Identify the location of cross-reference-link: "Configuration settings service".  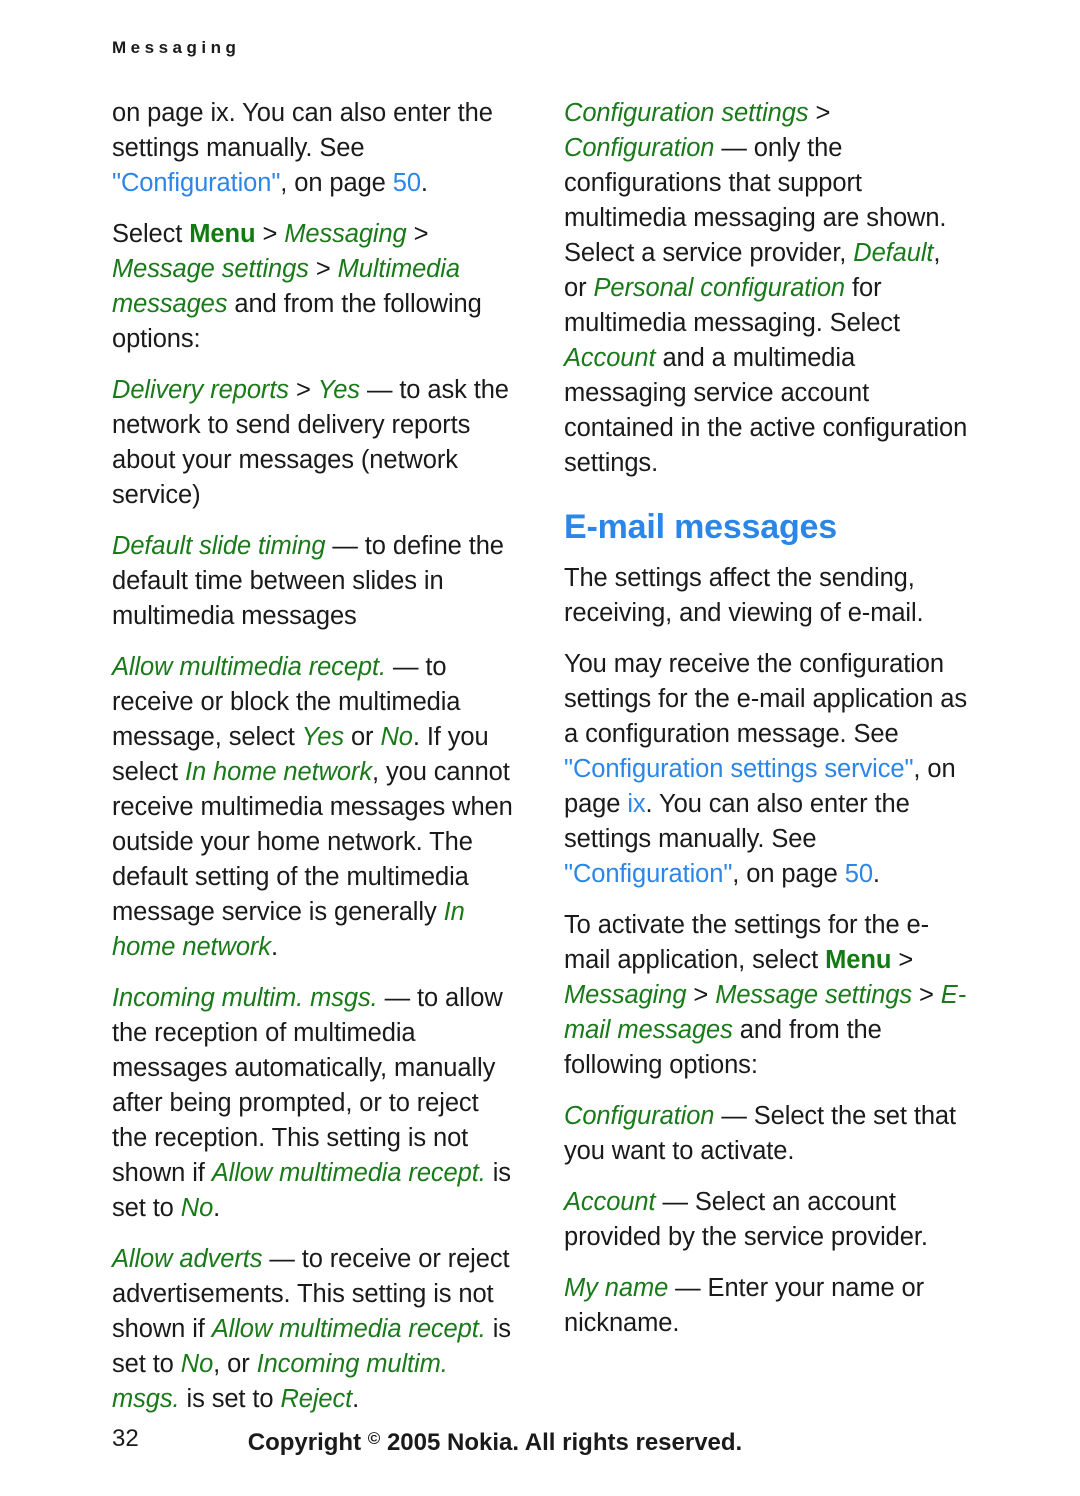
(739, 769).